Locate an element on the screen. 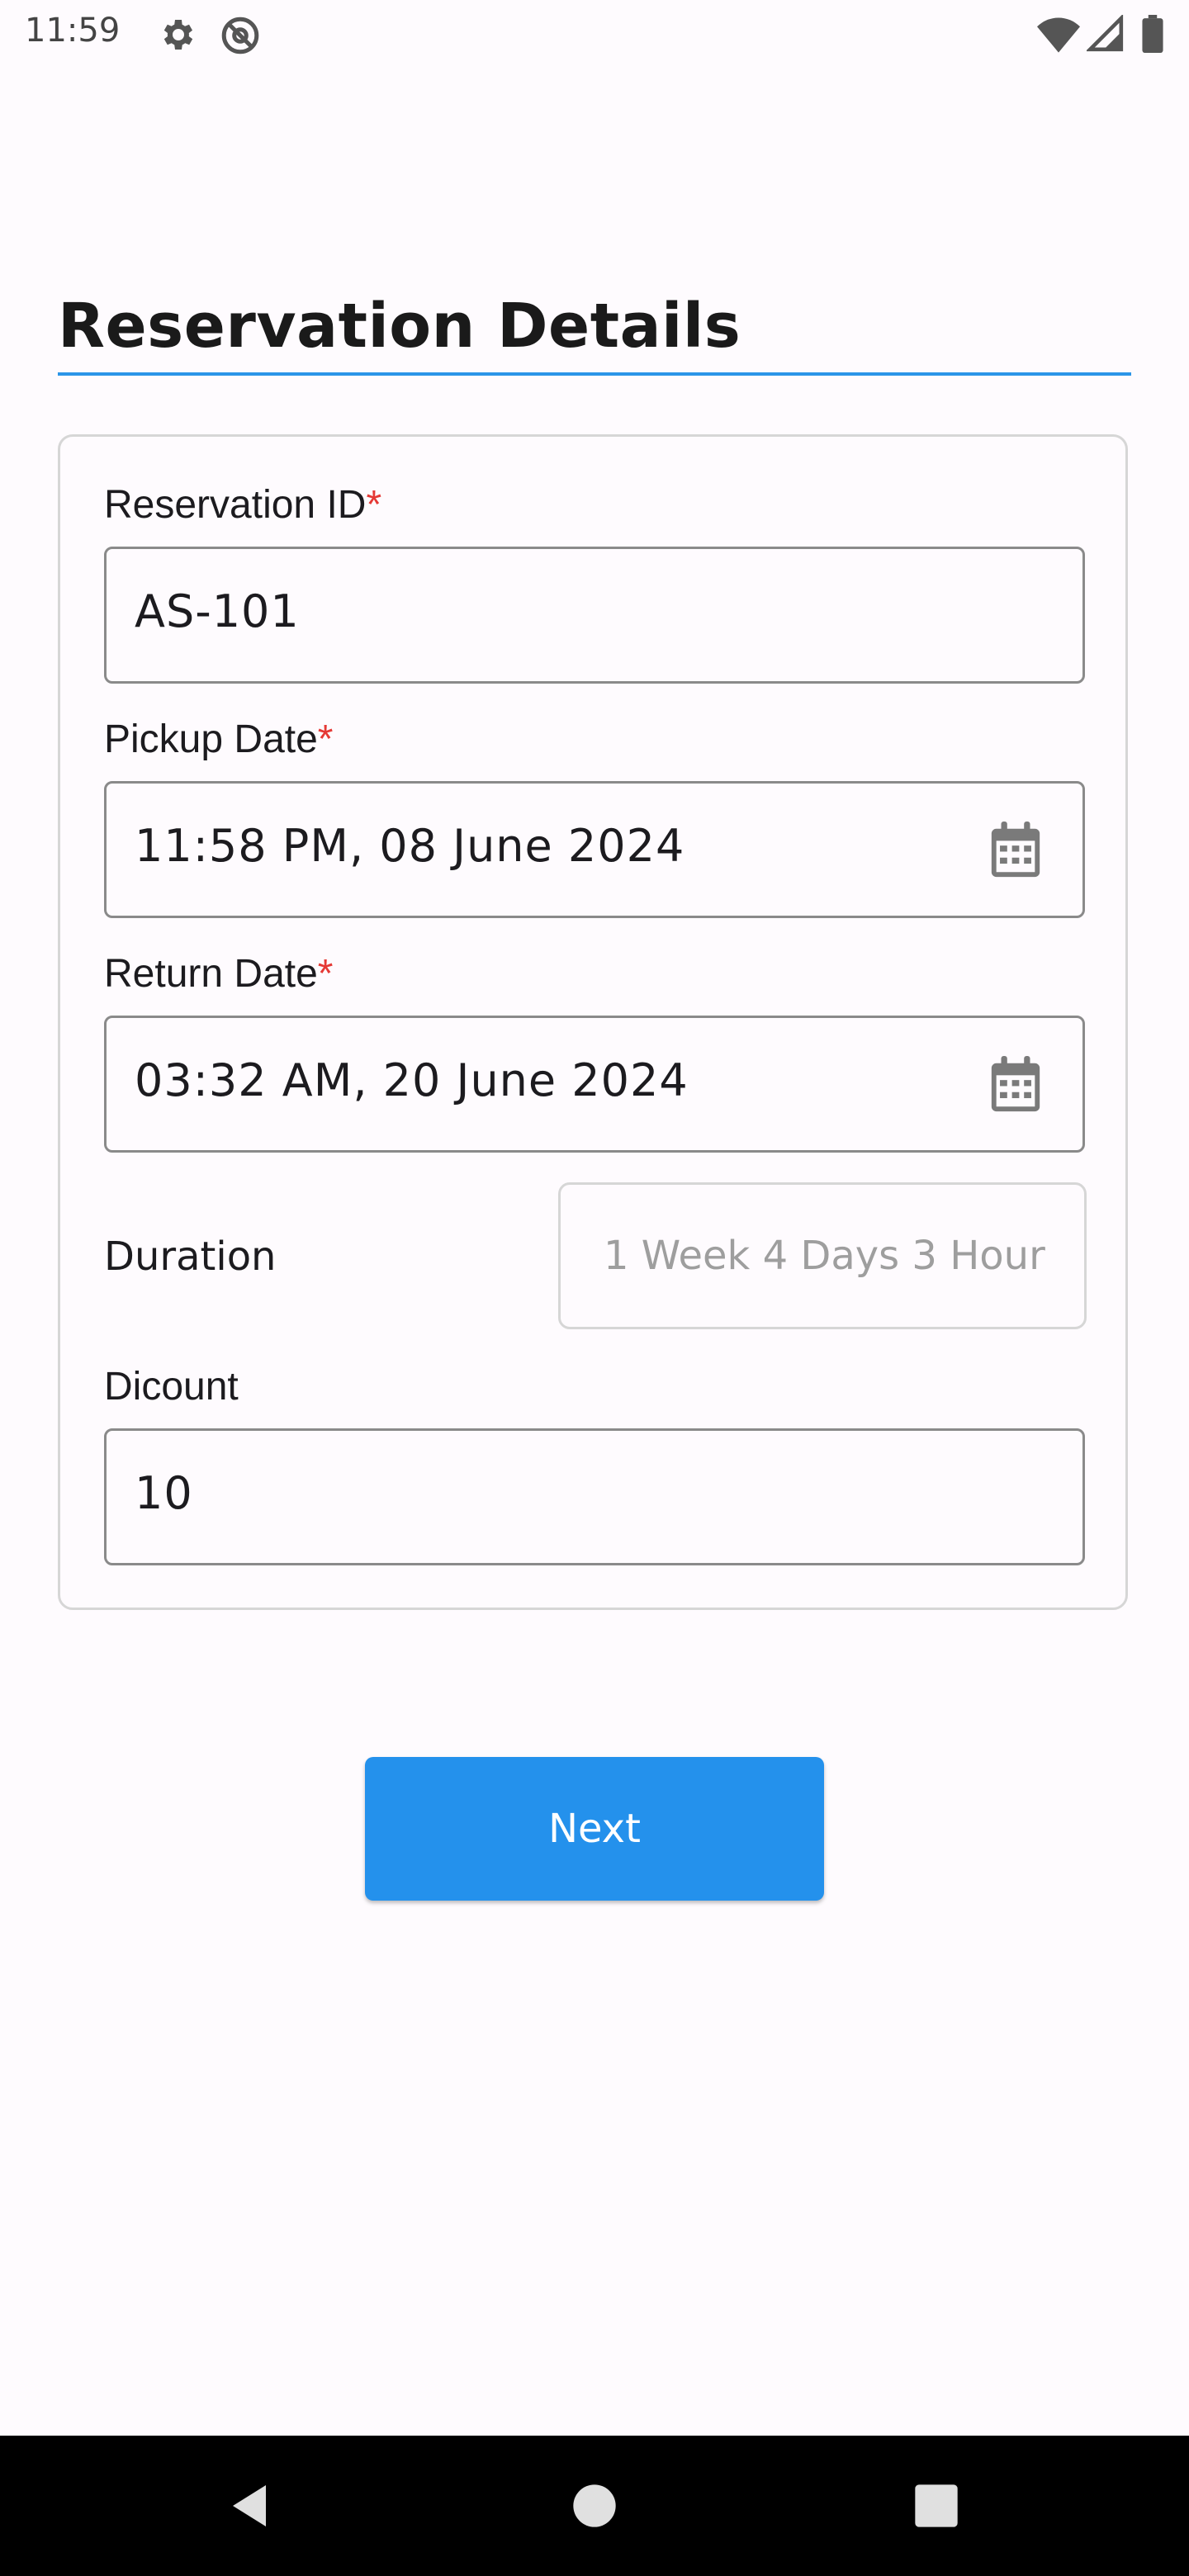  discount-value: 10 is located at coordinates (164, 1493).